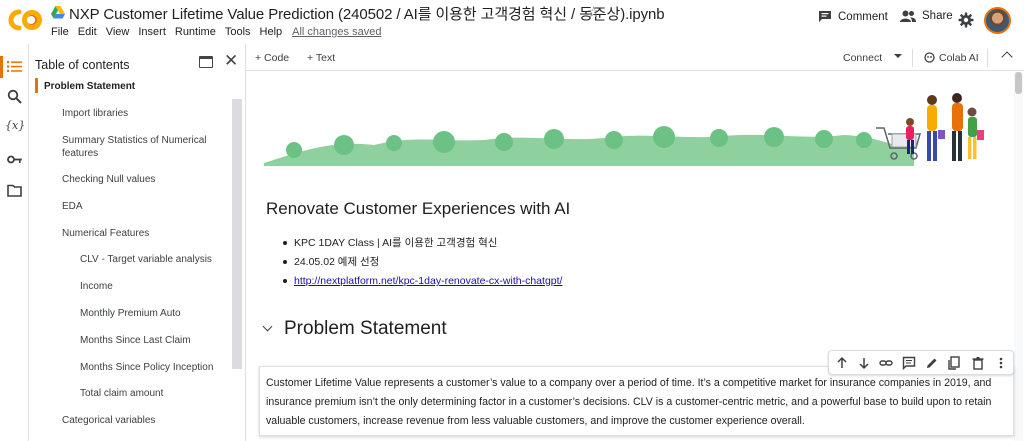 This screenshot has width=1024, height=441. What do you see at coordinates (1007, 57) in the screenshot?
I see `chevron-up-icon` at bounding box center [1007, 57].